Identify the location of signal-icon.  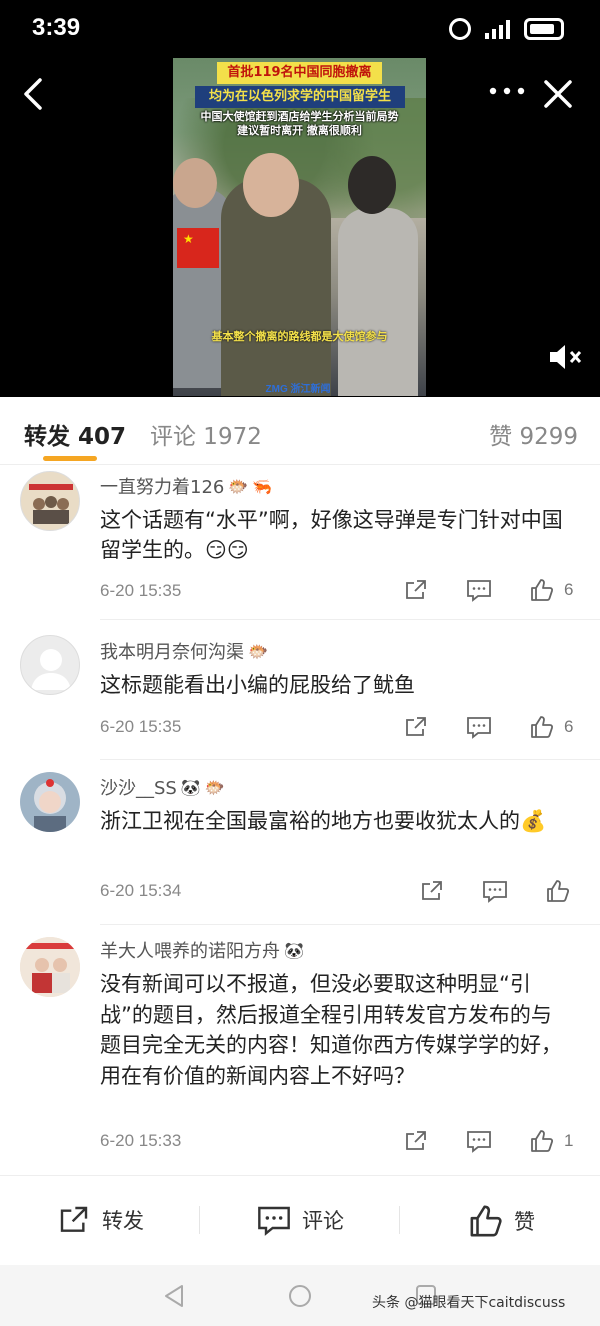
(497, 29).